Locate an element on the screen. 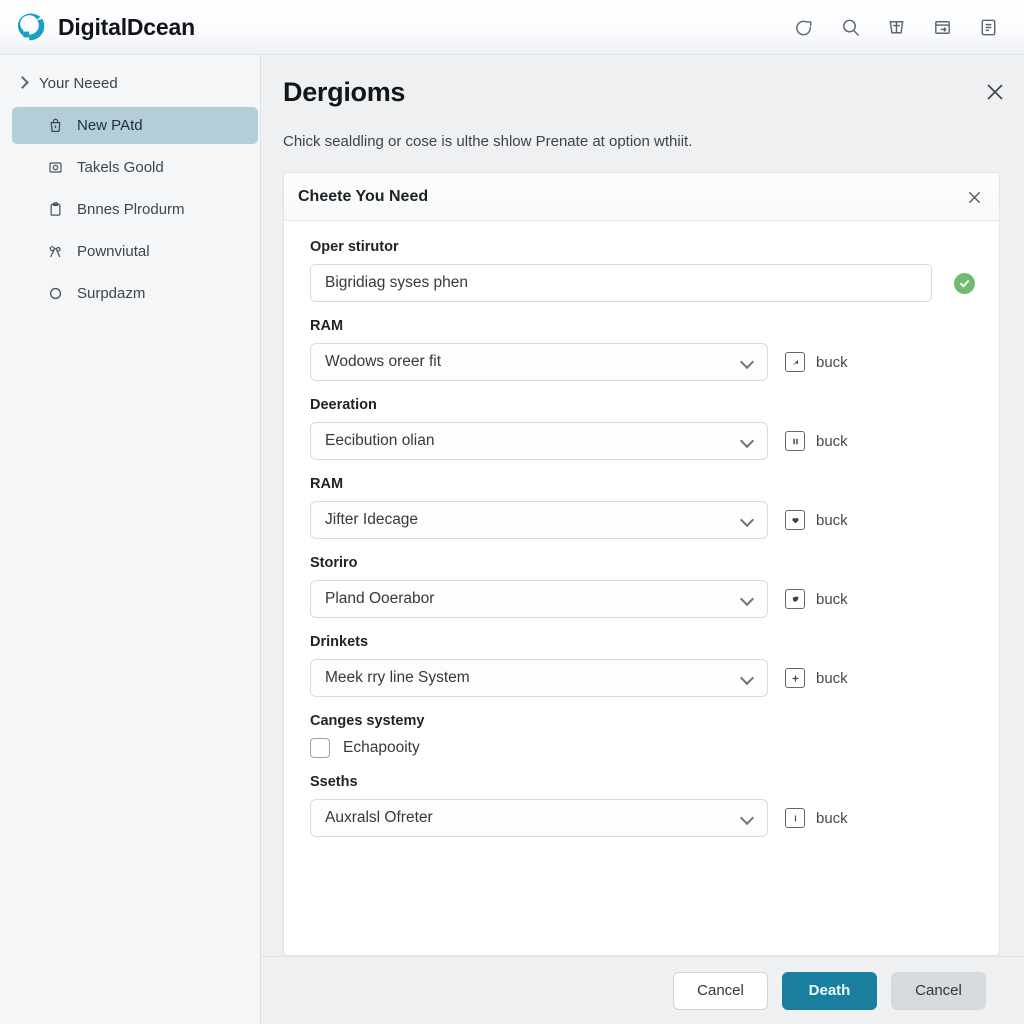 Image resolution: width=1024 pixels, height=1024 pixels. chevron-right-icon is located at coordinates (22, 83).